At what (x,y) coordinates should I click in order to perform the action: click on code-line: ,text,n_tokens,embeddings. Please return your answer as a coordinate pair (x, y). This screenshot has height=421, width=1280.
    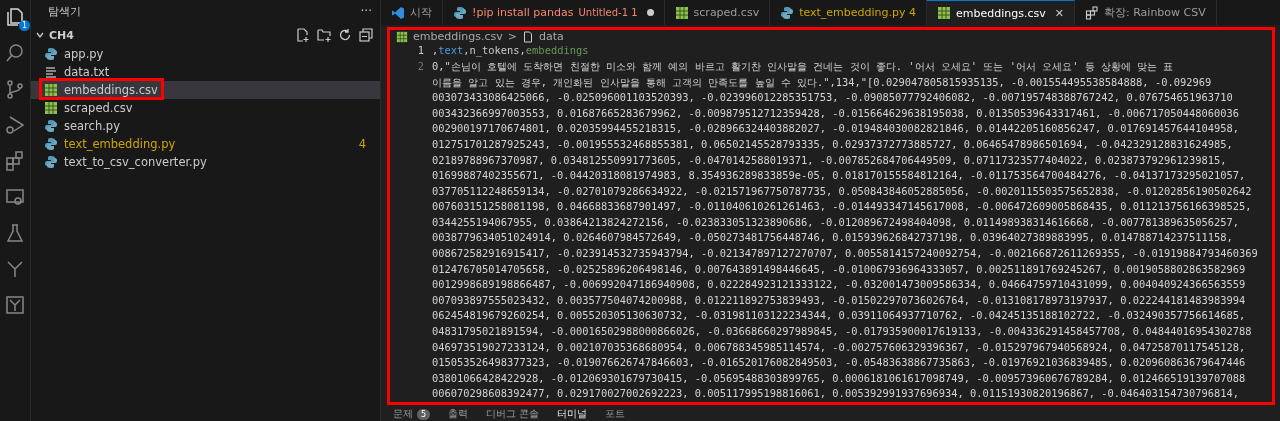
    Looking at the image, I should click on (510, 51).